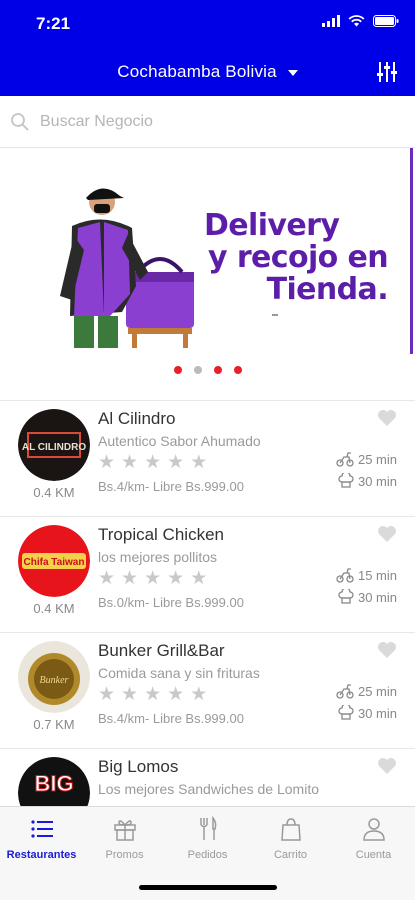 The width and height of the screenshot is (415, 900). What do you see at coordinates (356, 21) in the screenshot?
I see `wifi-icon` at bounding box center [356, 21].